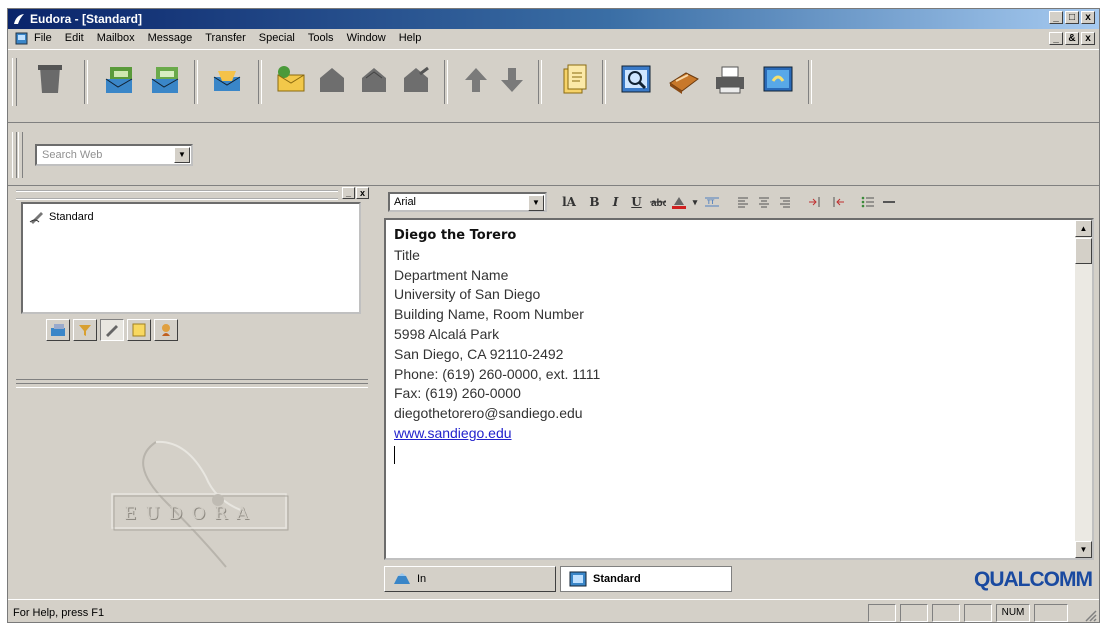  What do you see at coordinates (228, 80) in the screenshot?
I see `inbox-icon` at bounding box center [228, 80].